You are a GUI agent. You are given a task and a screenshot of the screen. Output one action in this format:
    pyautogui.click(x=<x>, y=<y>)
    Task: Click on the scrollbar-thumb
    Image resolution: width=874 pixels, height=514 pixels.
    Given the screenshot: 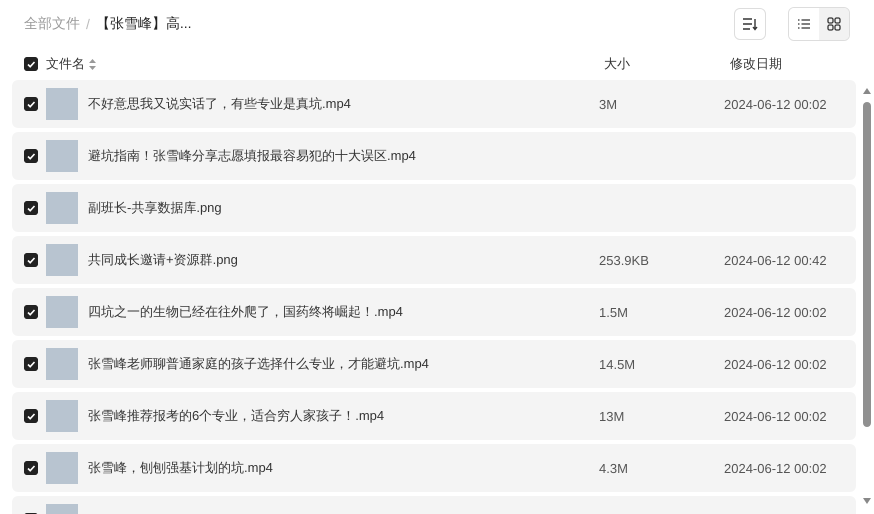 What is the action you would take?
    pyautogui.click(x=867, y=264)
    